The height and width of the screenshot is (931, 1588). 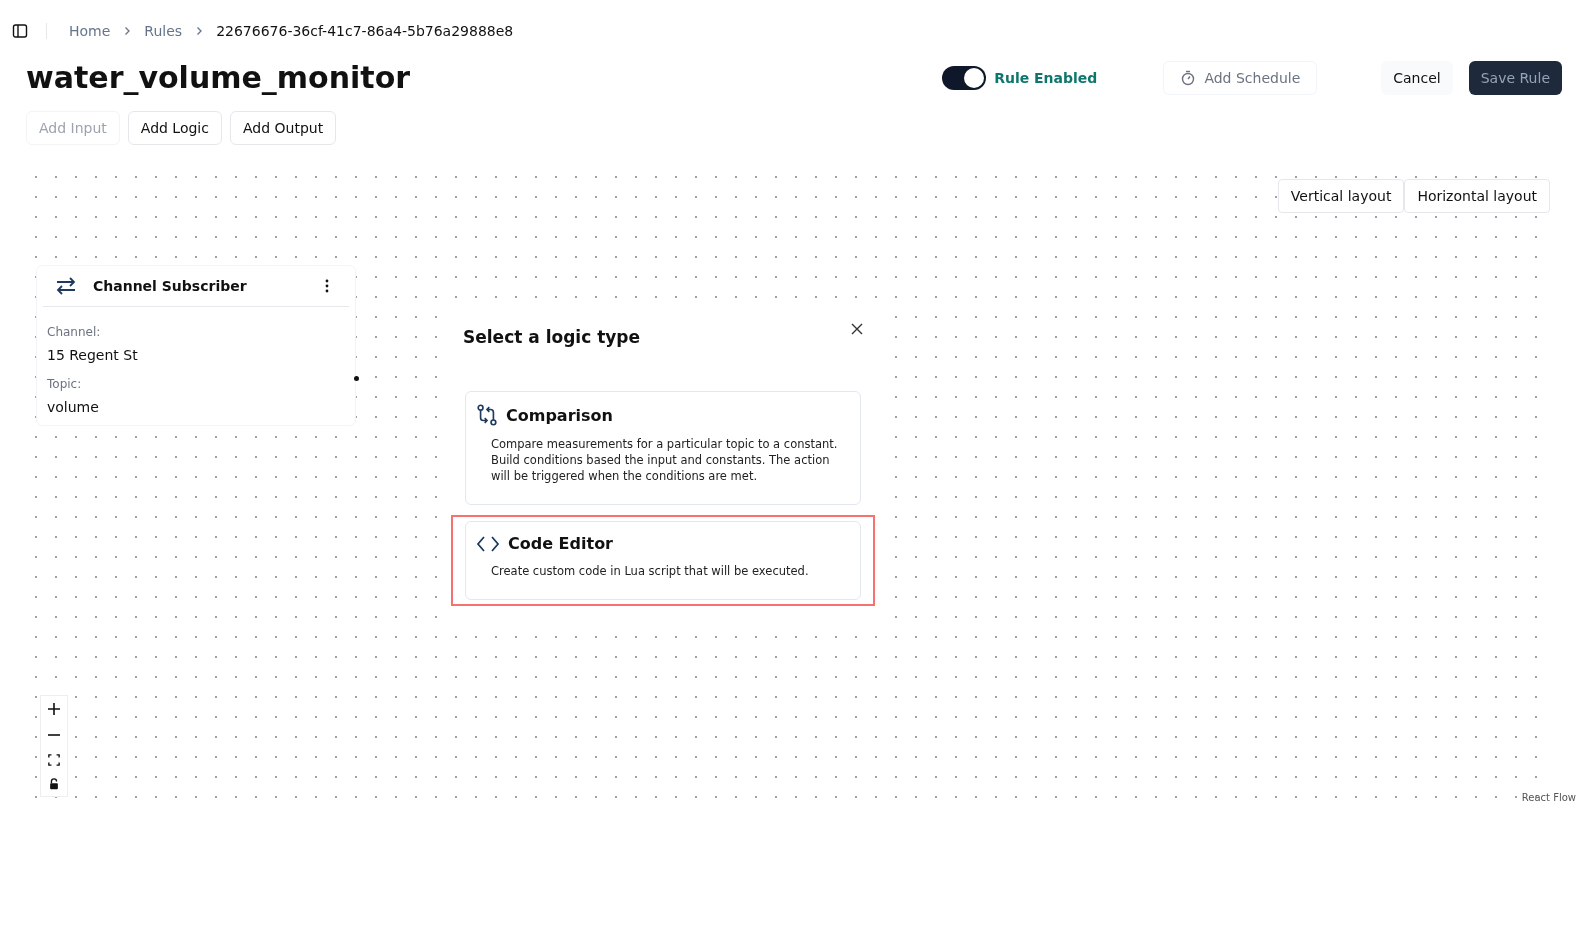 What do you see at coordinates (54, 709) in the screenshot?
I see `zoom-in-icon` at bounding box center [54, 709].